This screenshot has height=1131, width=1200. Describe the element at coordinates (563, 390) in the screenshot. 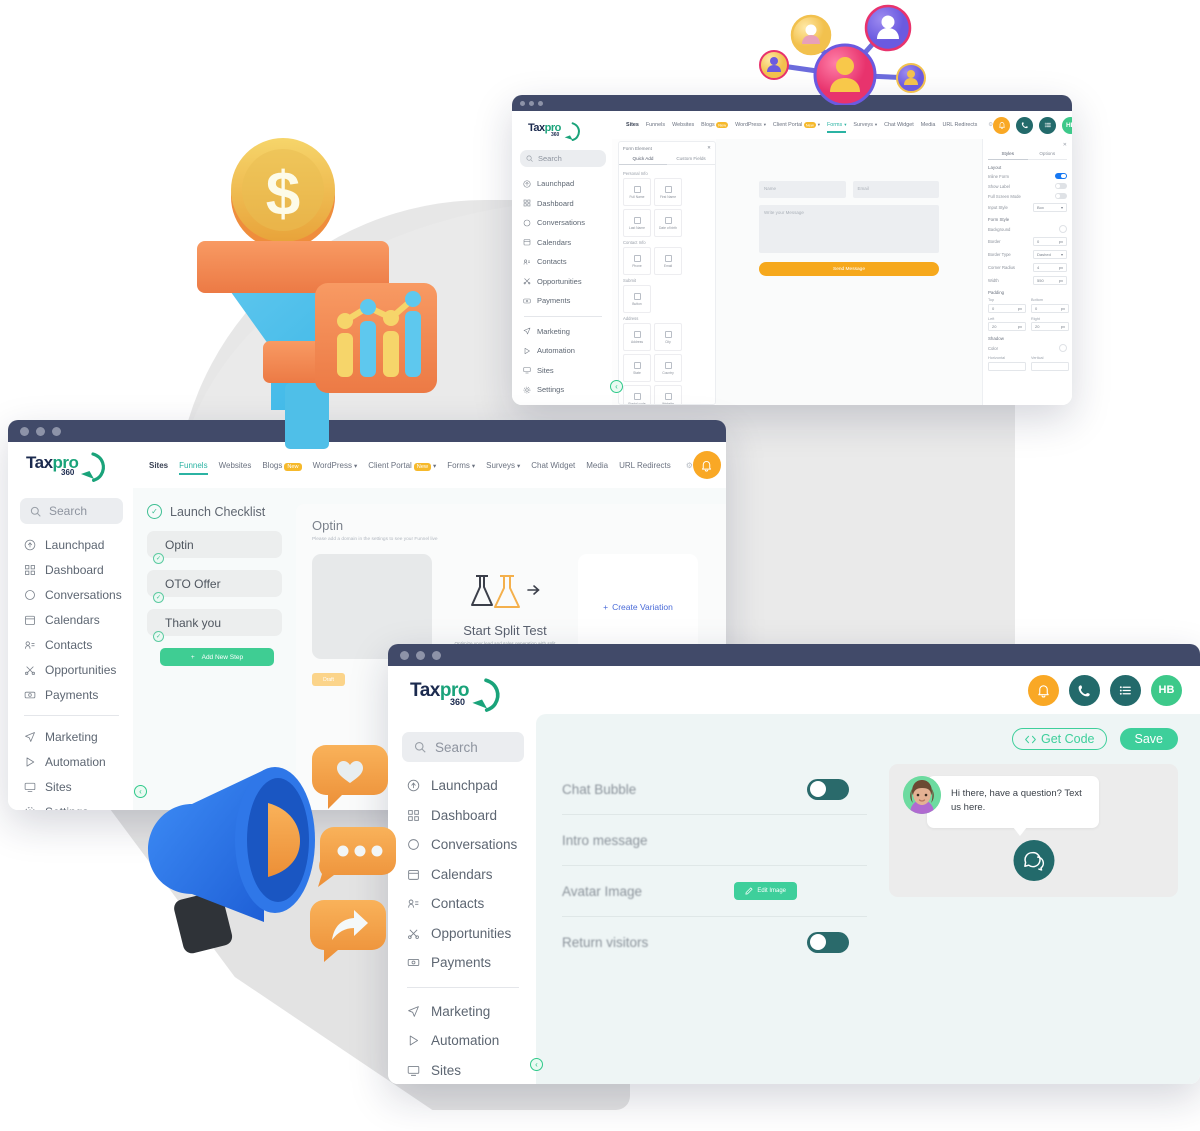

I see `sidebar-item-settings: Settings` at that location.